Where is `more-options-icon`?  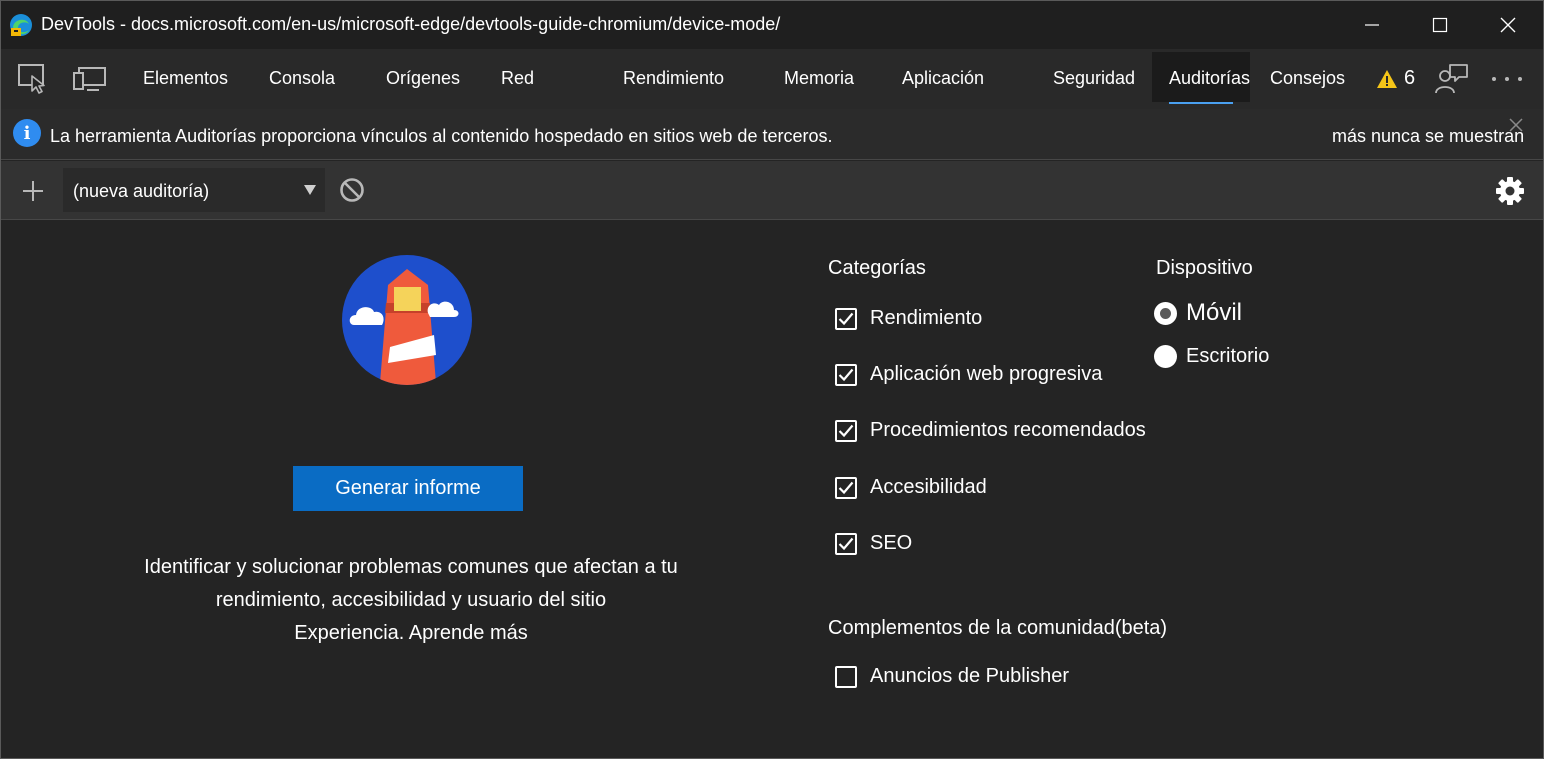 more-options-icon is located at coordinates (1507, 79).